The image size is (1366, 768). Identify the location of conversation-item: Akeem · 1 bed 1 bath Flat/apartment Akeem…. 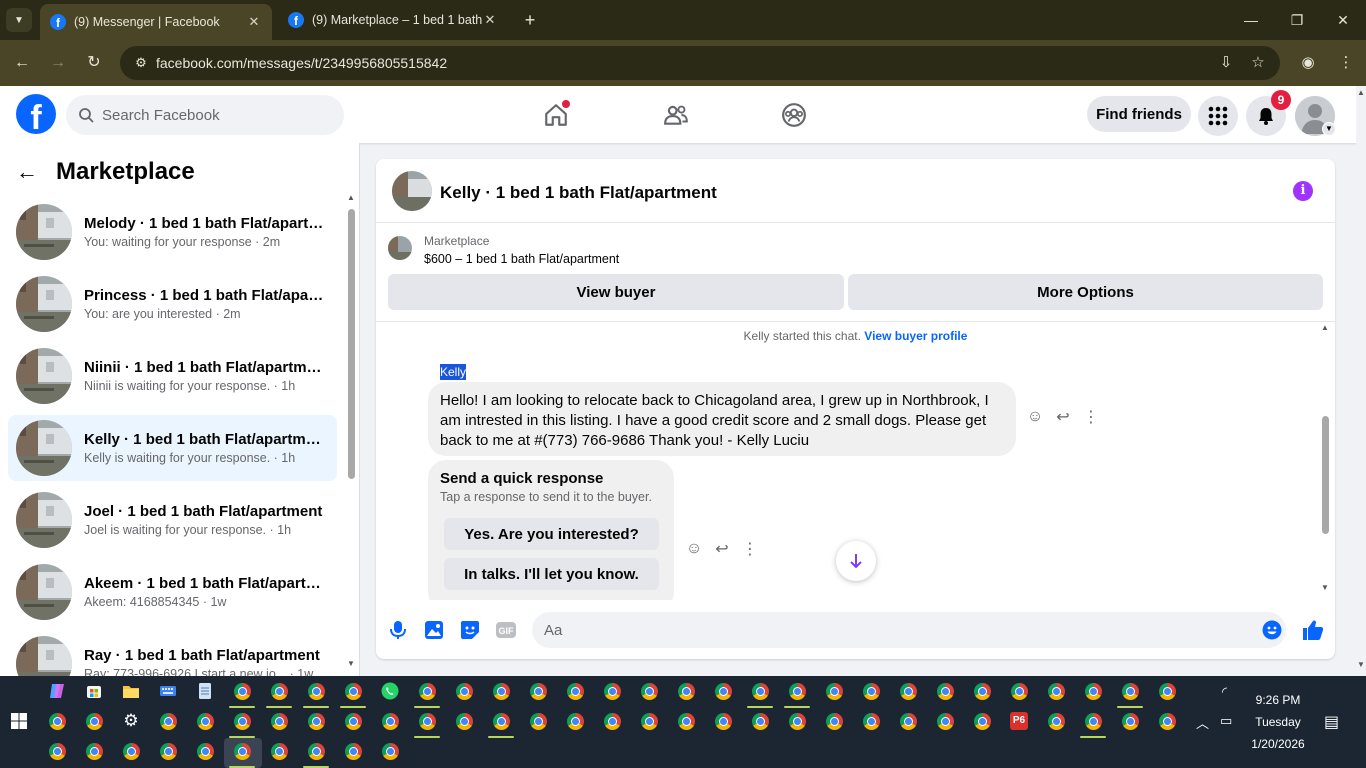
(172, 592).